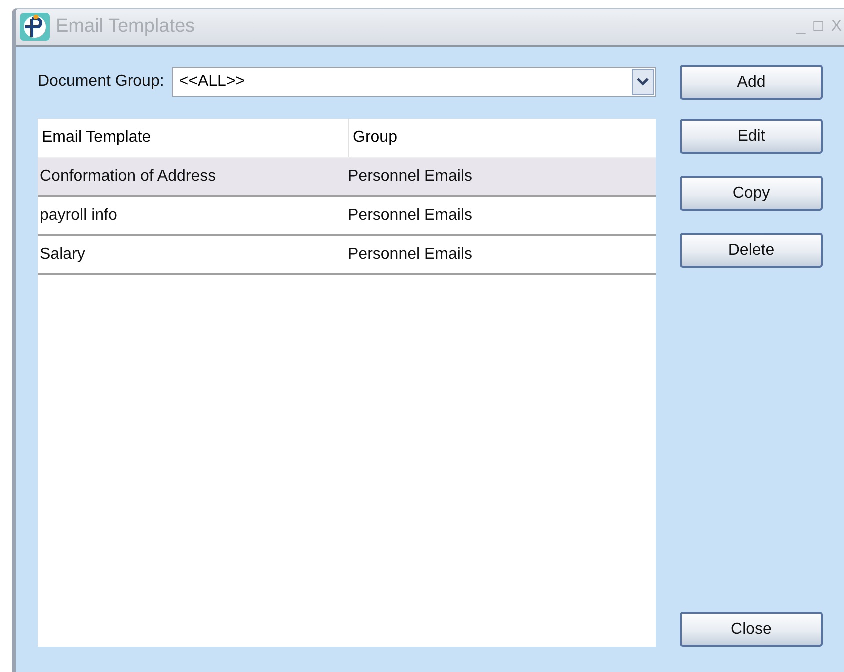 This screenshot has height=672, width=844. I want to click on table-cell-text: Salary, so click(62, 255).